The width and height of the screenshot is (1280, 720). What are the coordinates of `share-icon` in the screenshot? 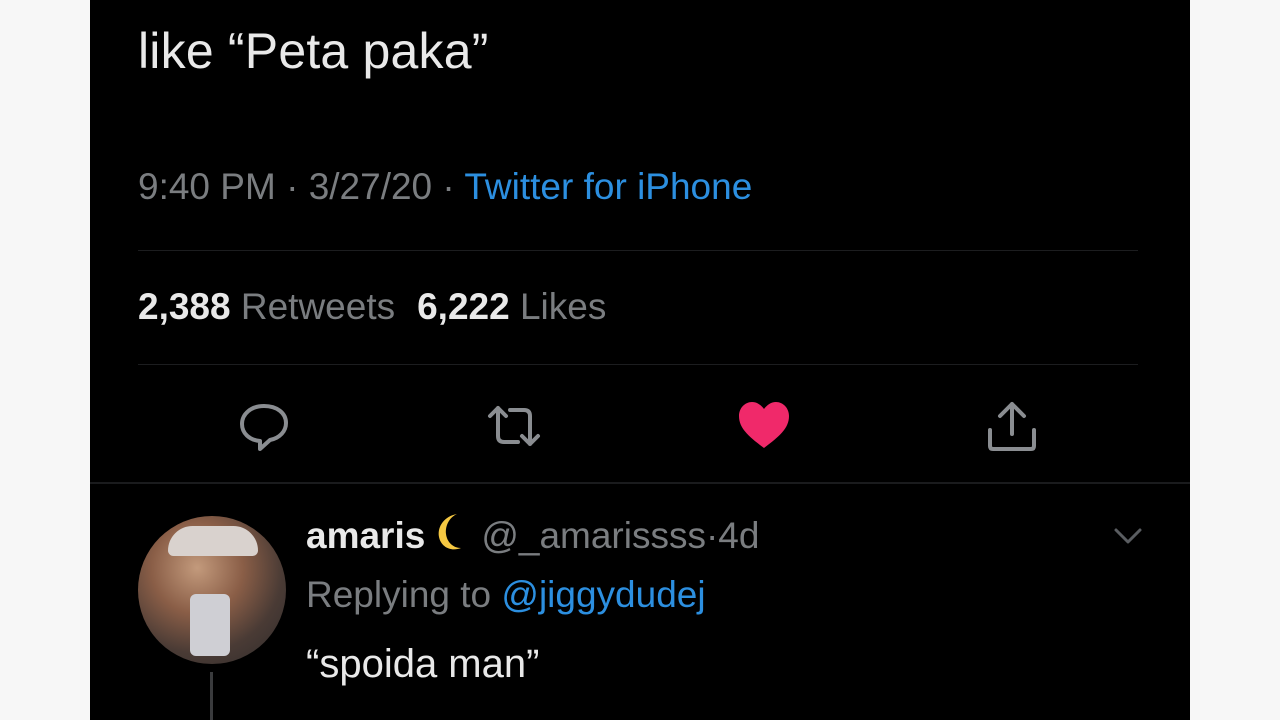 It's located at (1012, 426).